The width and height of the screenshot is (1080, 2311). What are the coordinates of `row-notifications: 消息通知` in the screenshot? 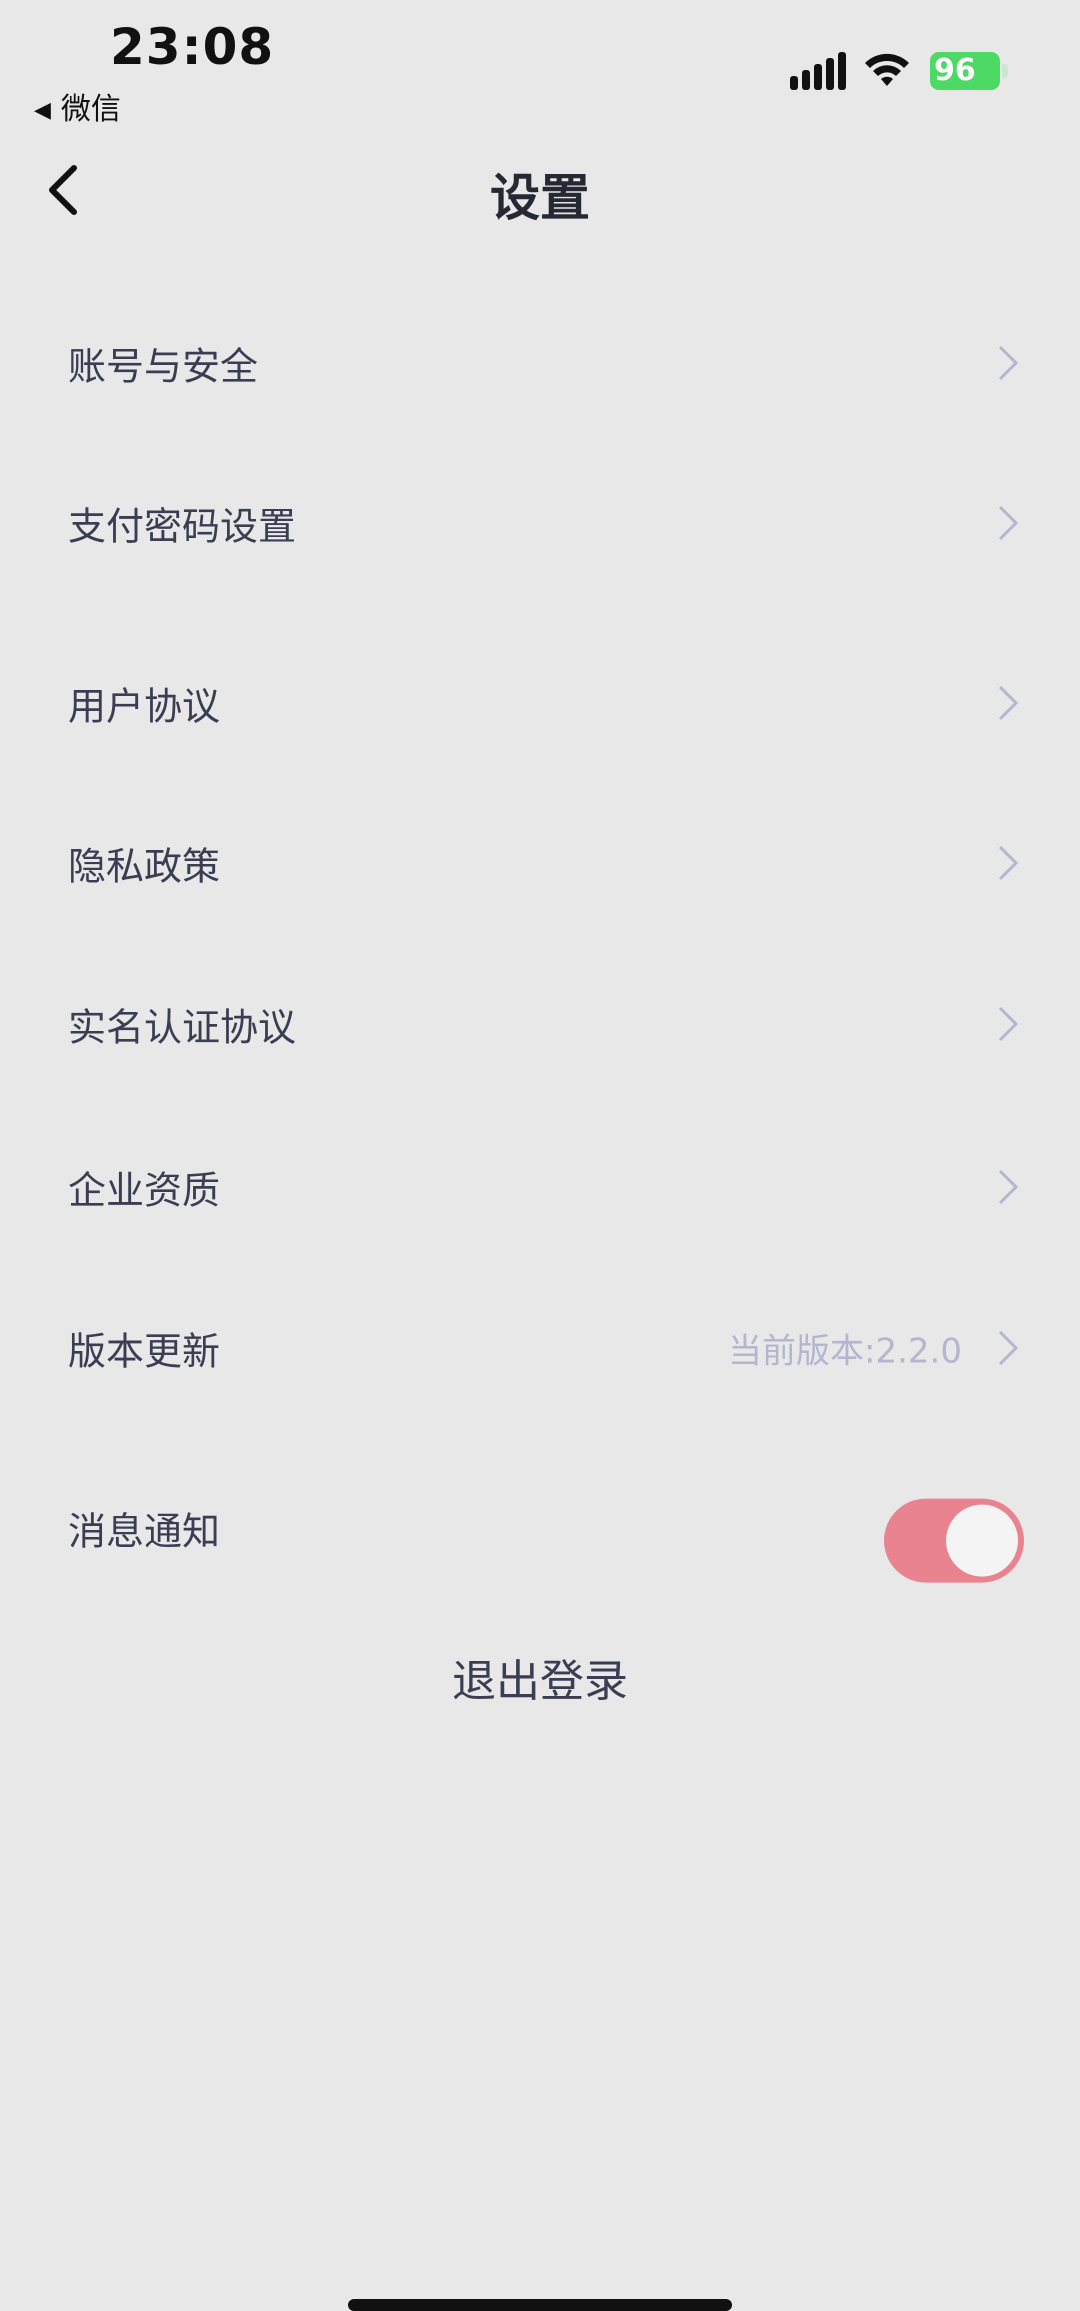 It's located at (540, 1528).